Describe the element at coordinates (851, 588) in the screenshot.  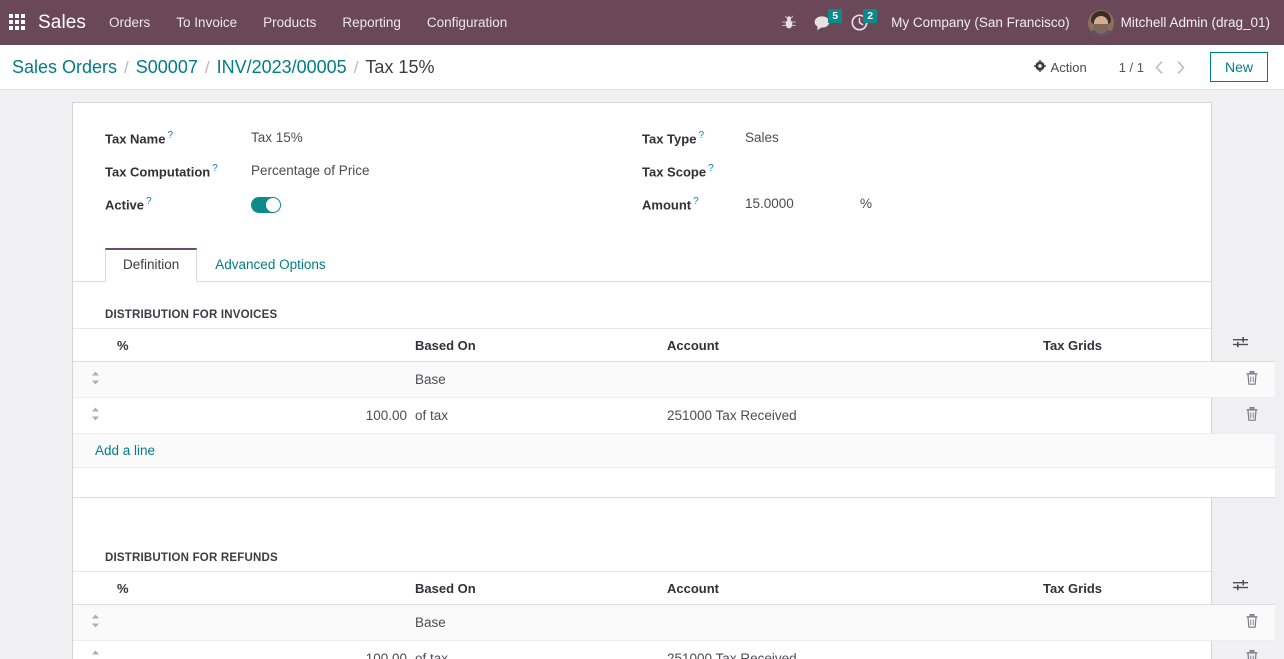
I see `col-account: Account` at that location.